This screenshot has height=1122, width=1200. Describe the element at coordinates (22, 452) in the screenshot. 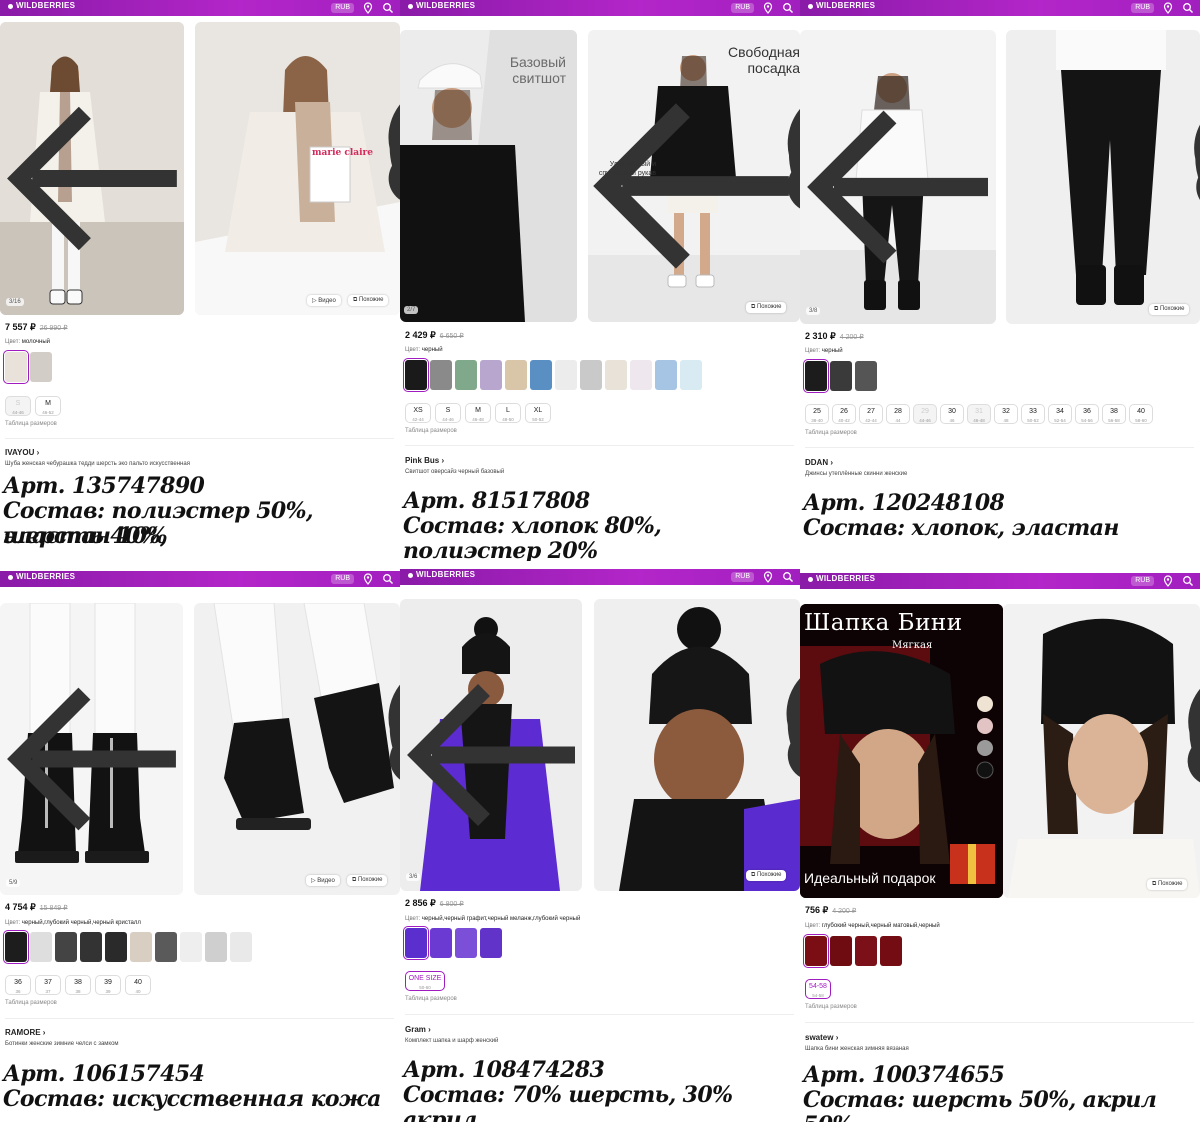

I see `brand-link: IVAYOU ›` at that location.